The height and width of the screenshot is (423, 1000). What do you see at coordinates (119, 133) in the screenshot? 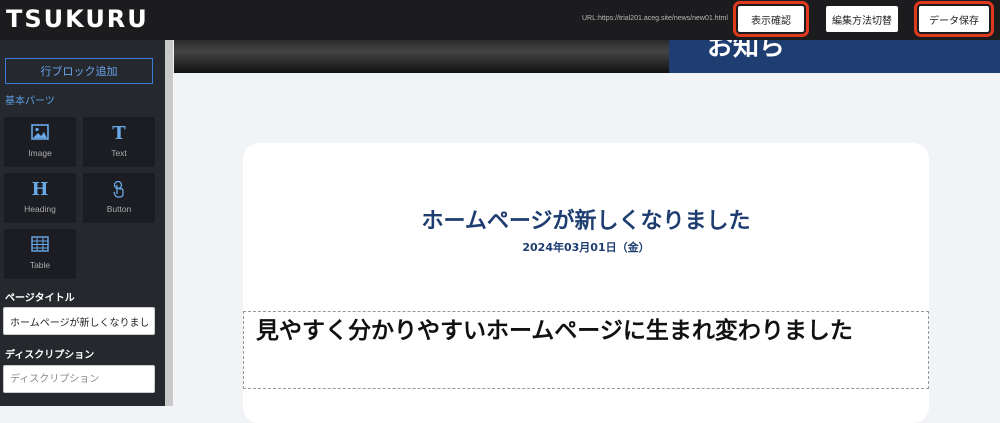
I see `text-icon: T` at bounding box center [119, 133].